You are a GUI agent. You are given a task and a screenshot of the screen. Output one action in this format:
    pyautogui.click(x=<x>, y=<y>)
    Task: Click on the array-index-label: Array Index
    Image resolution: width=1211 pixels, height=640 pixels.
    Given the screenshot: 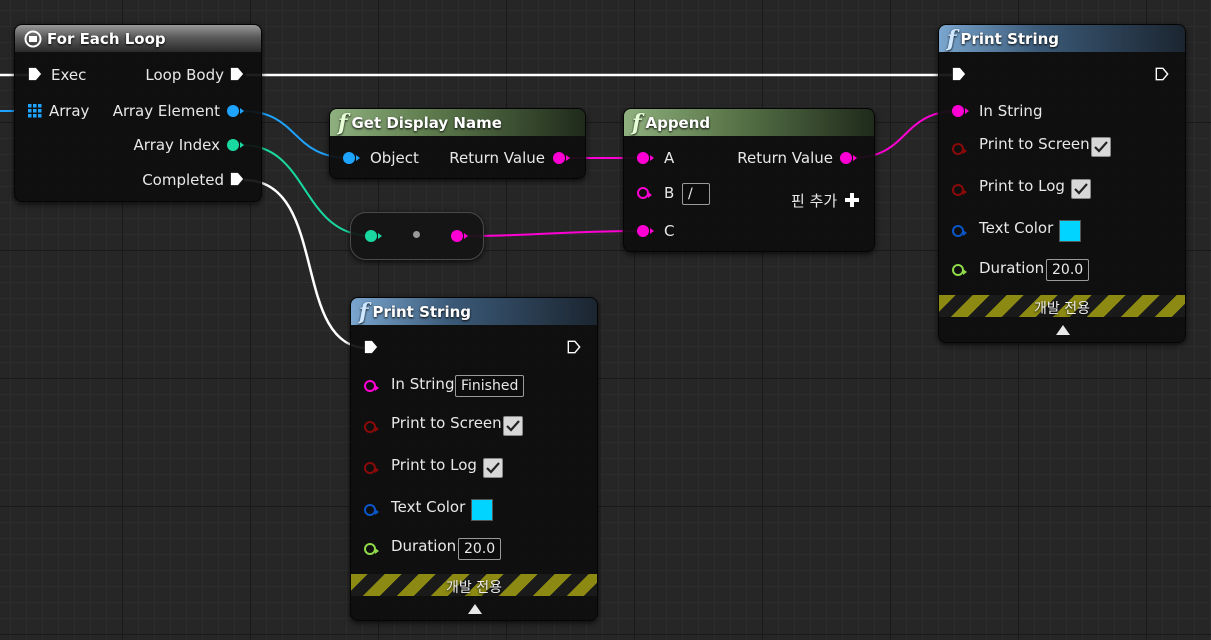 What is the action you would take?
    pyautogui.click(x=176, y=145)
    